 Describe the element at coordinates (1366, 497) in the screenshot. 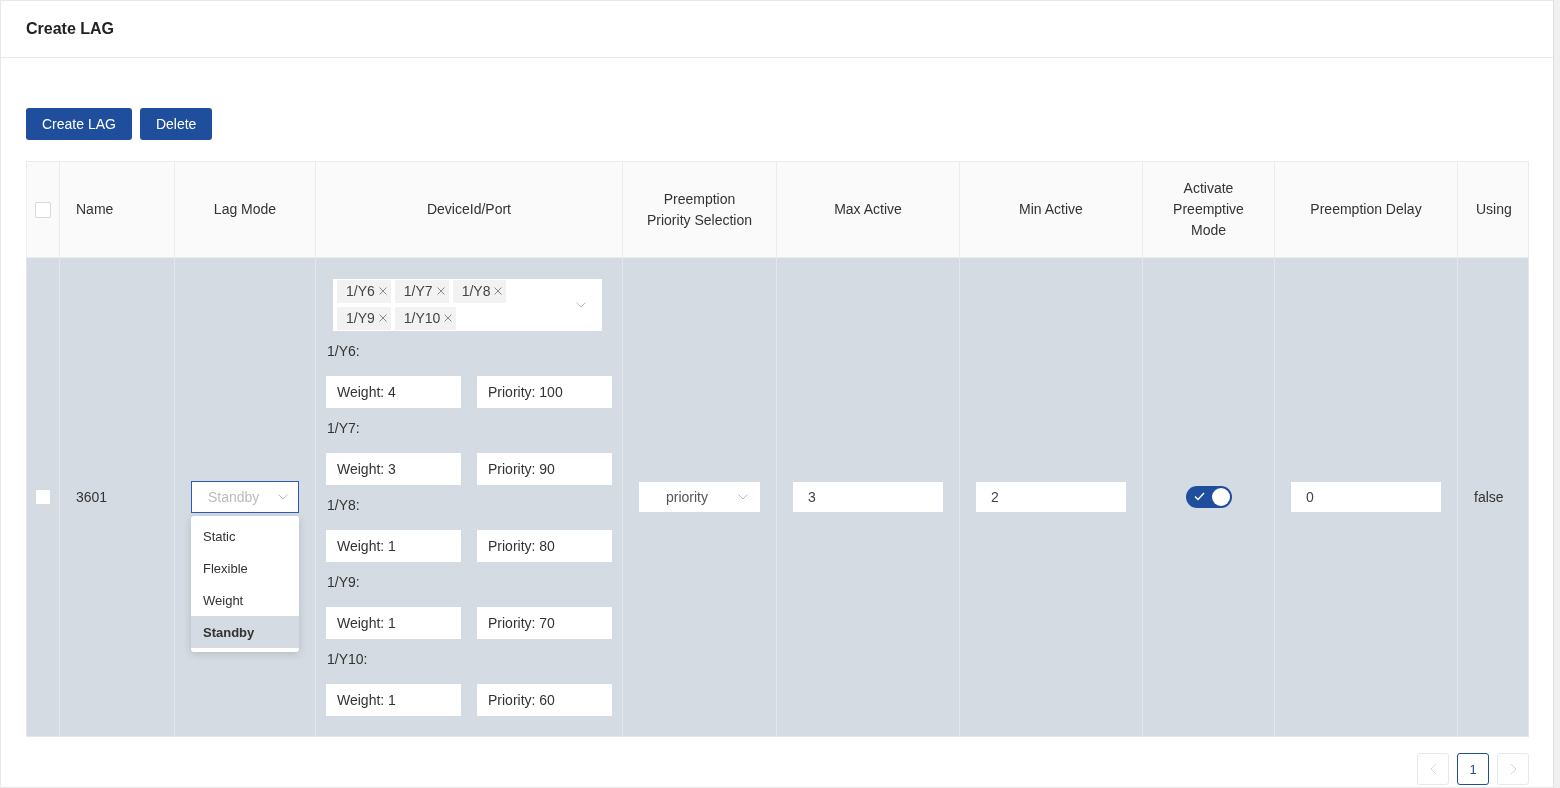

I see `delay-field: 0` at that location.